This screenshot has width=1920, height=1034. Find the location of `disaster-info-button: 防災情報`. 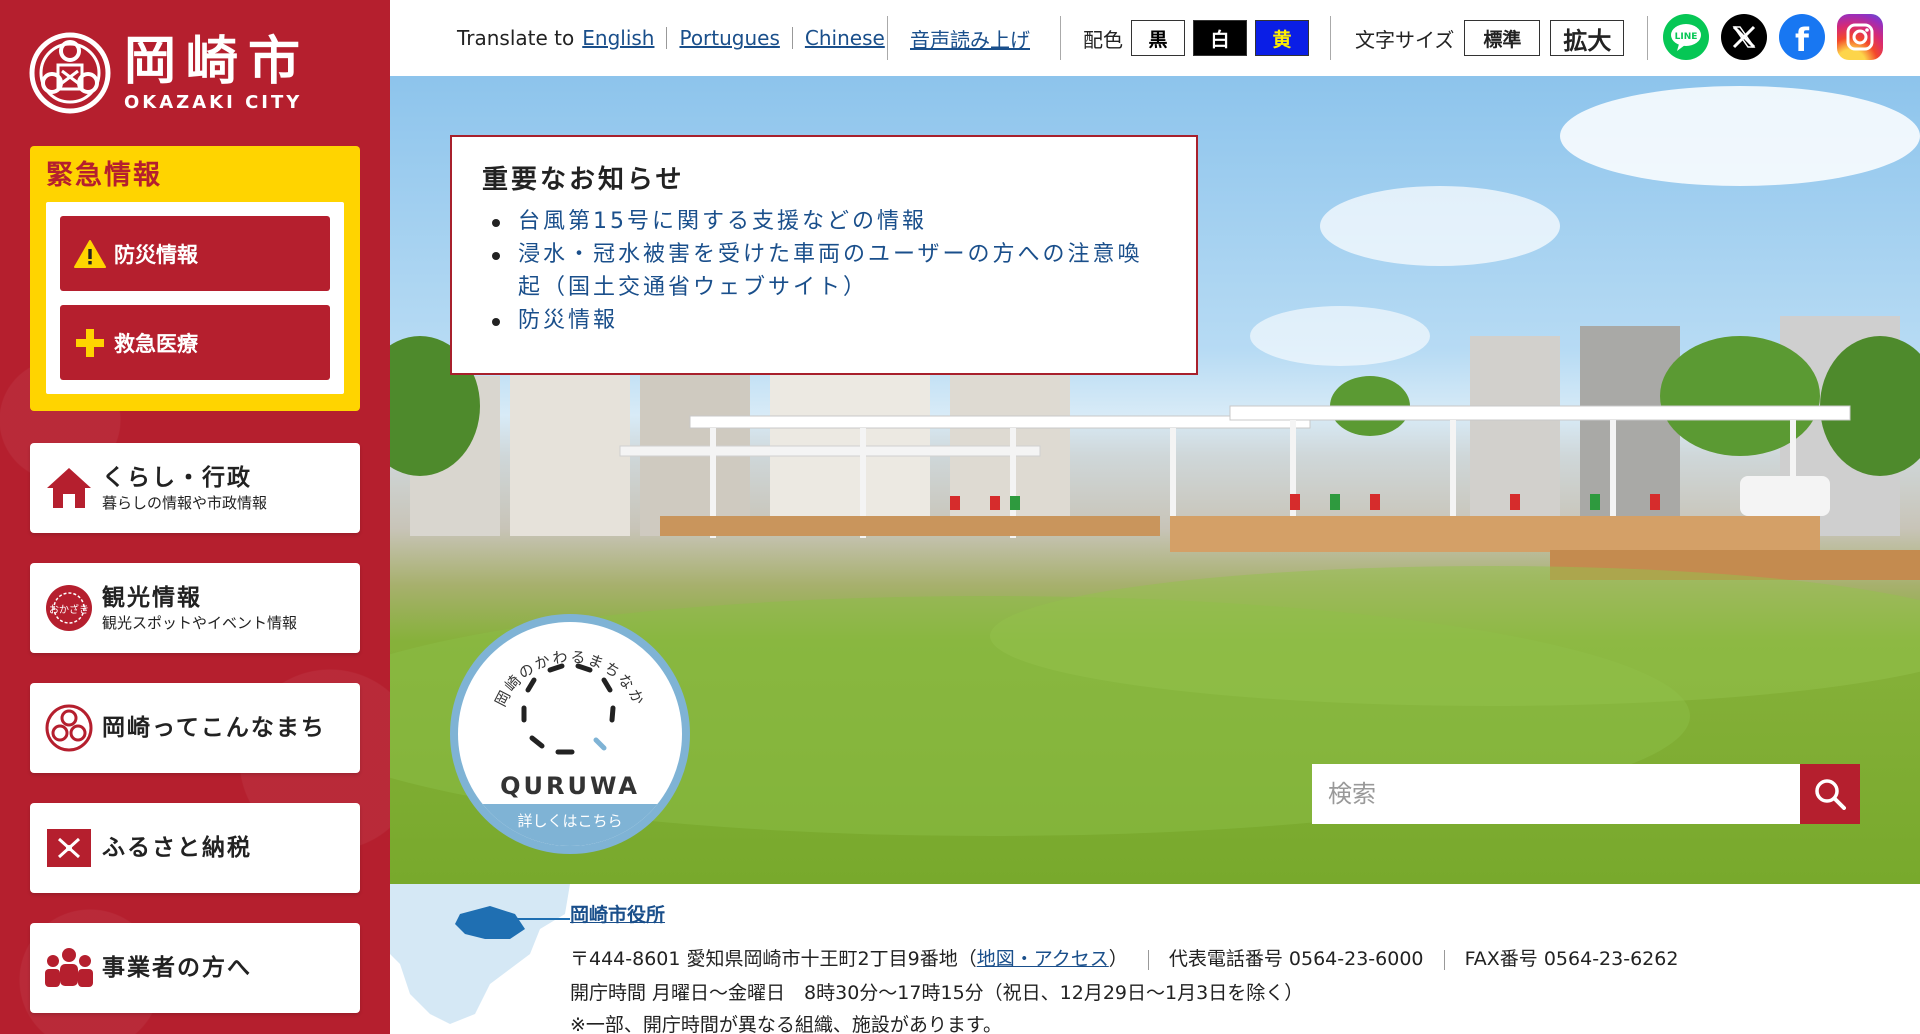

disaster-info-button: 防災情報 is located at coordinates (195, 253).